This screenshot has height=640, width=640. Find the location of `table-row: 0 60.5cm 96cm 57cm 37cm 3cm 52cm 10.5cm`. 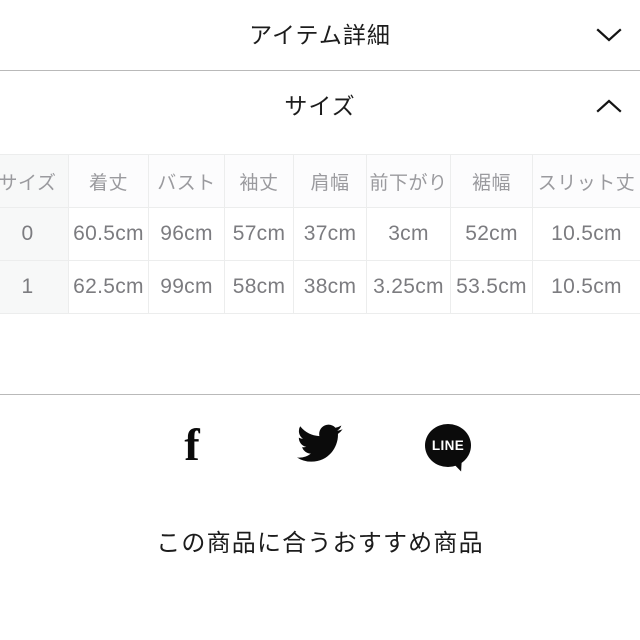

table-row: 0 60.5cm 96cm 57cm 37cm 3cm 52cm 10.5cm is located at coordinates (320, 234).